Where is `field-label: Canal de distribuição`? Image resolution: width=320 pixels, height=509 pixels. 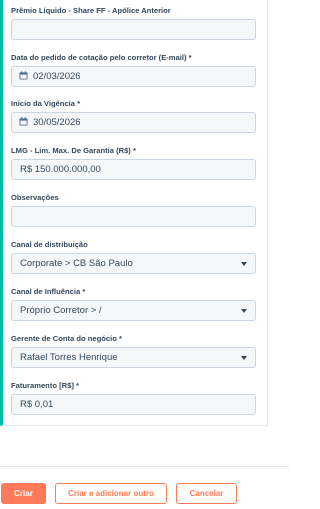
field-label: Canal de distribuição is located at coordinates (49, 244).